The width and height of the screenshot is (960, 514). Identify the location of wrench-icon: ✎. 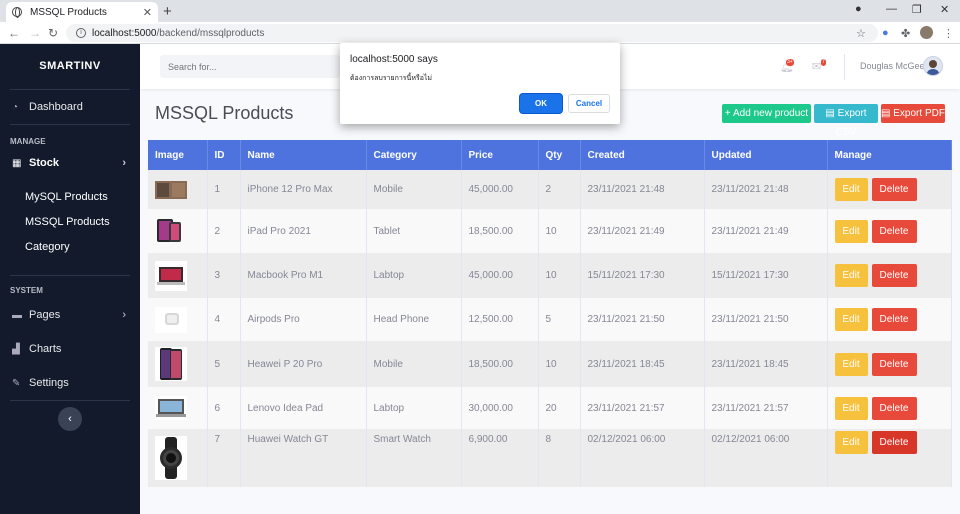
(16, 383).